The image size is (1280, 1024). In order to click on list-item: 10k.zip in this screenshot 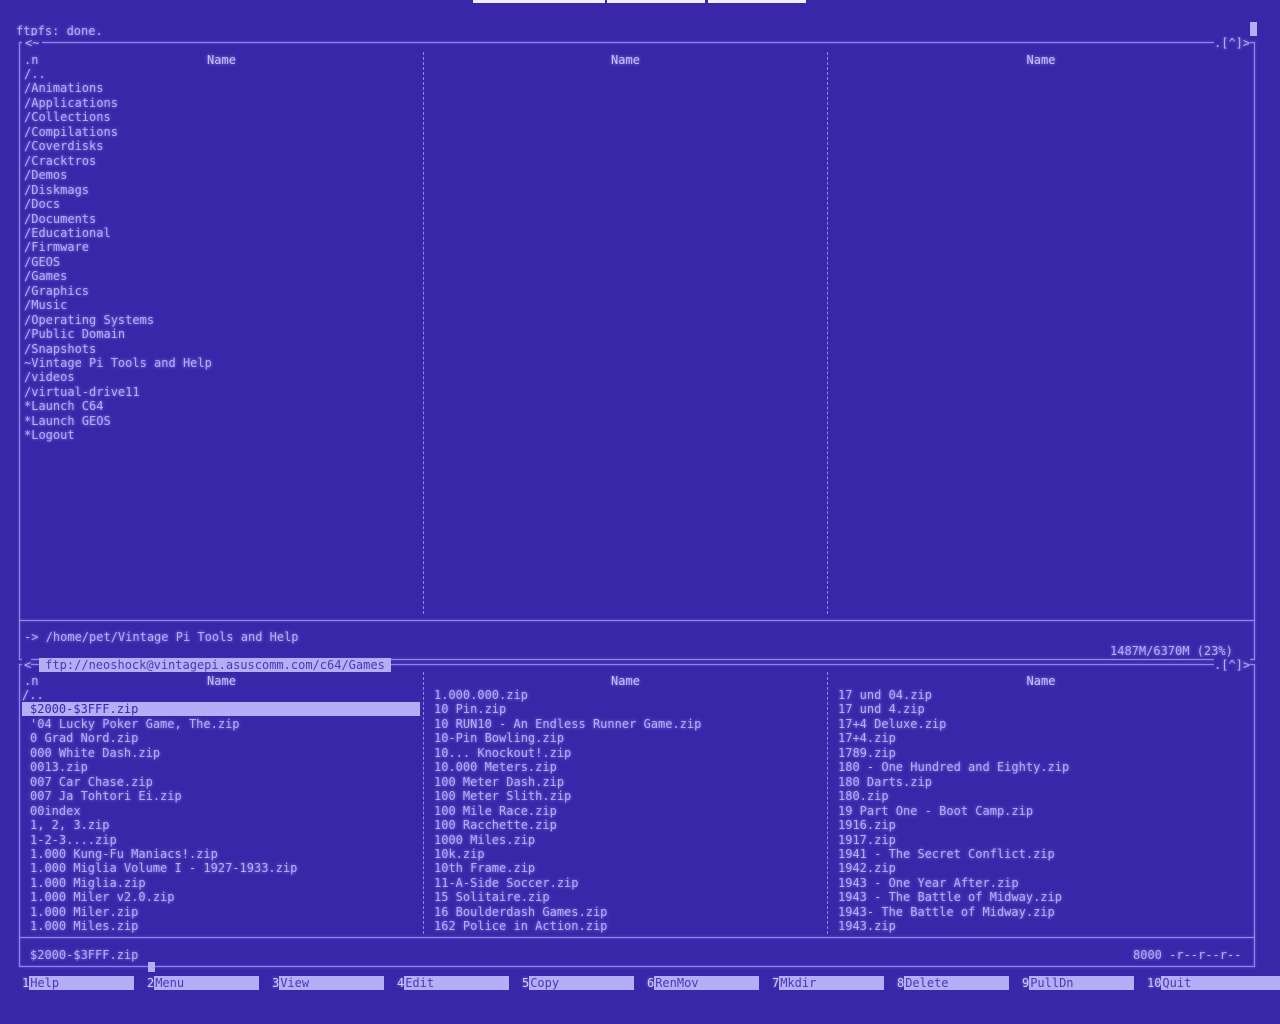, I will do `click(629, 854)`.